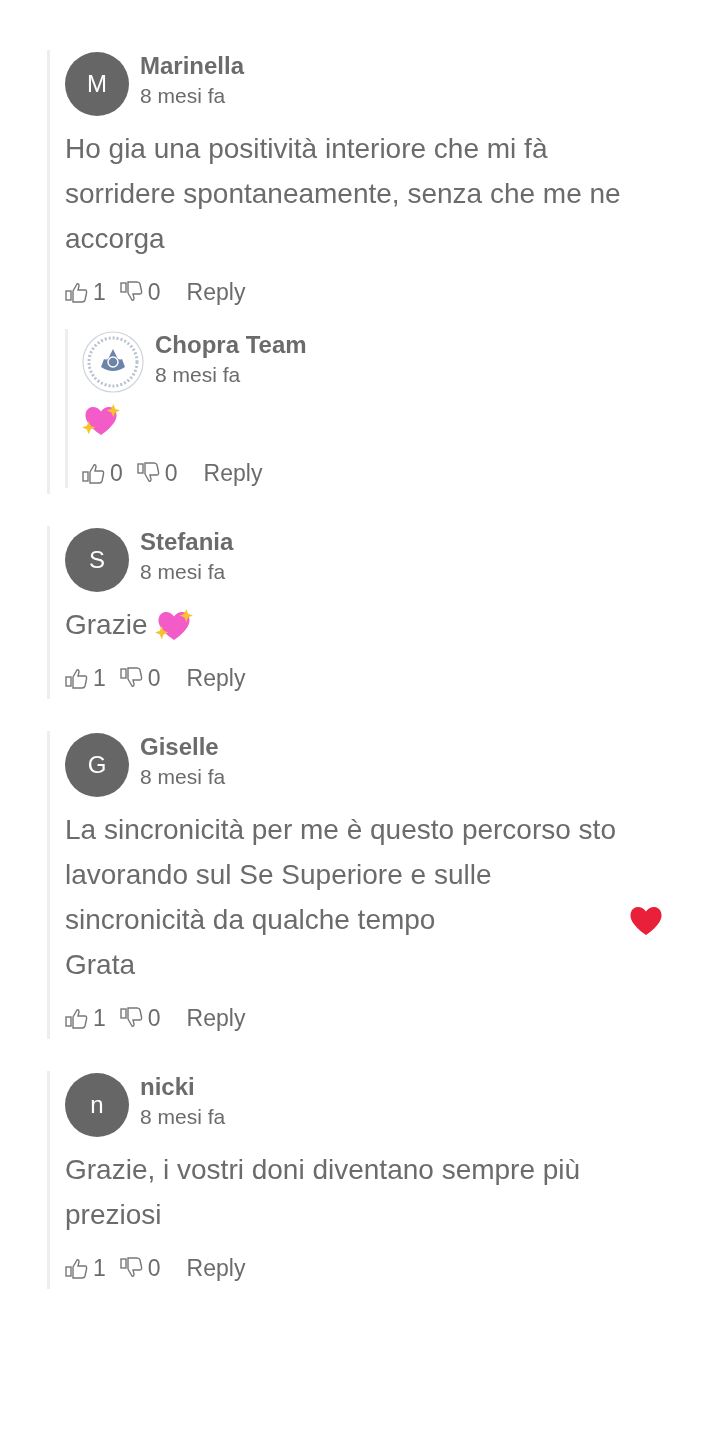  What do you see at coordinates (168, 1087) in the screenshot?
I see `author-name: nicki` at bounding box center [168, 1087].